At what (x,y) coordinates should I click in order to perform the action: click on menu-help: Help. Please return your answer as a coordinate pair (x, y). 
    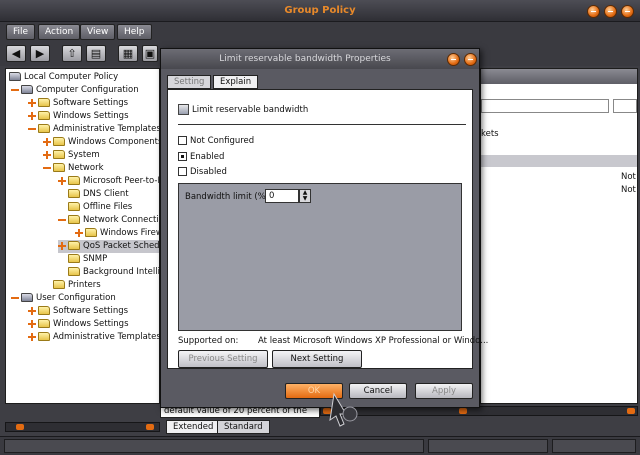
    Looking at the image, I should click on (134, 32).